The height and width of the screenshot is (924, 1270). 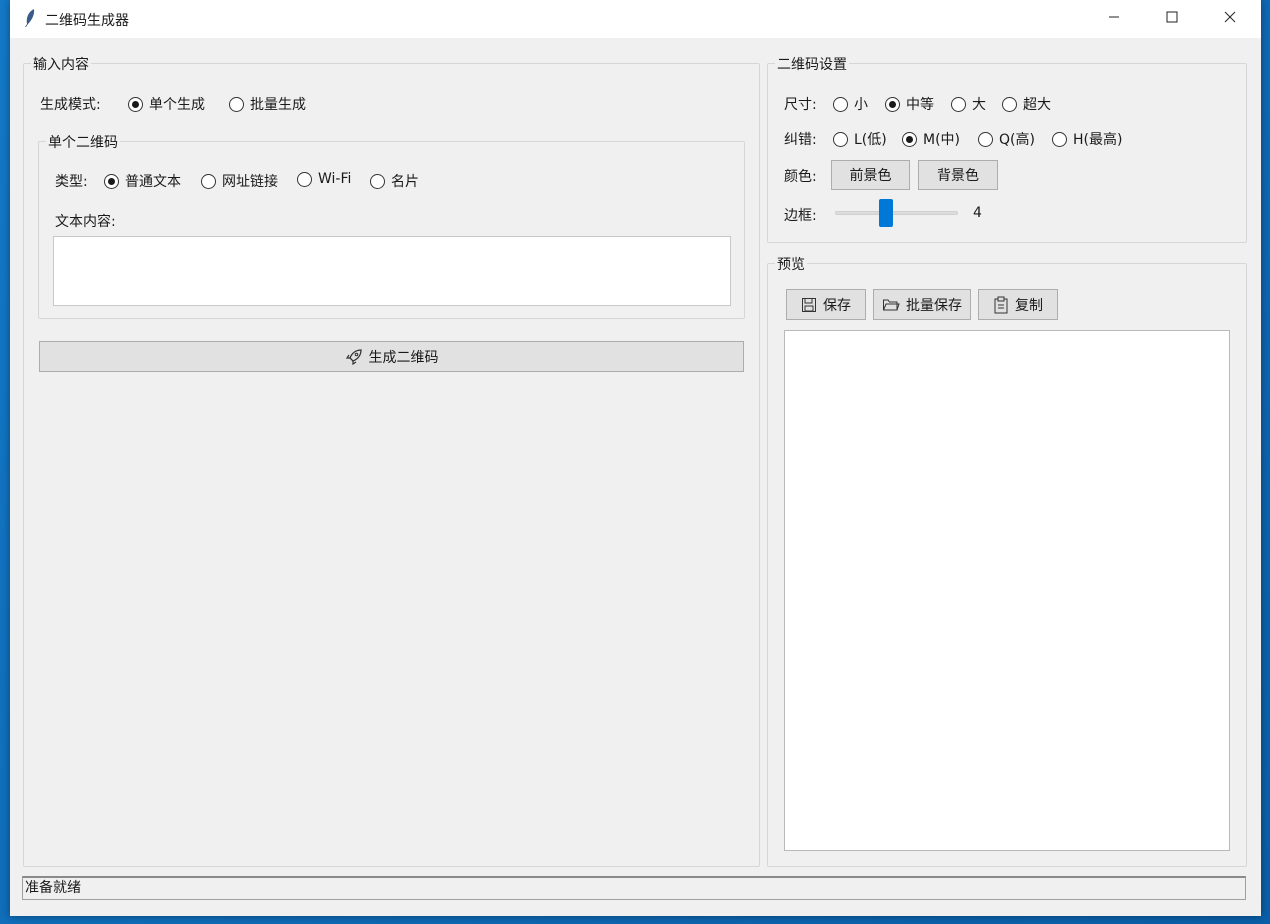 What do you see at coordinates (354, 357) in the screenshot?
I see `rocket-icon` at bounding box center [354, 357].